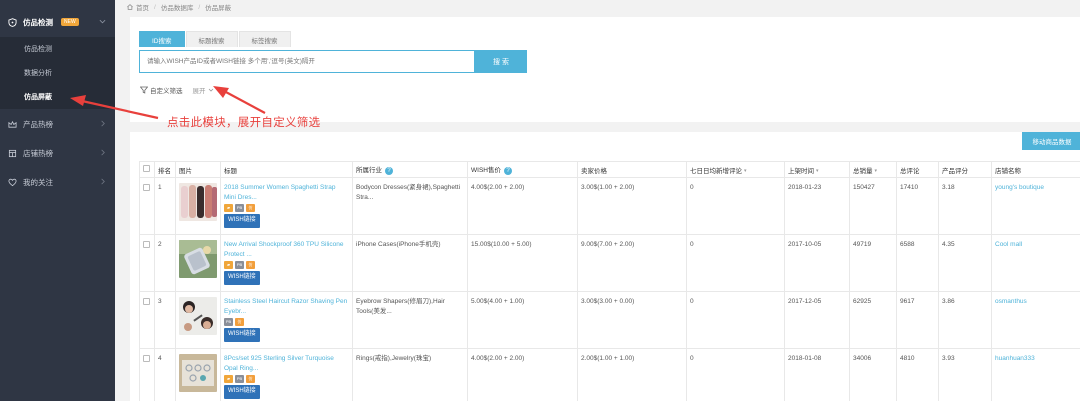 Image resolution: width=1080 pixels, height=401 pixels. I want to click on tab-id-search: ID搜索, so click(162, 39).